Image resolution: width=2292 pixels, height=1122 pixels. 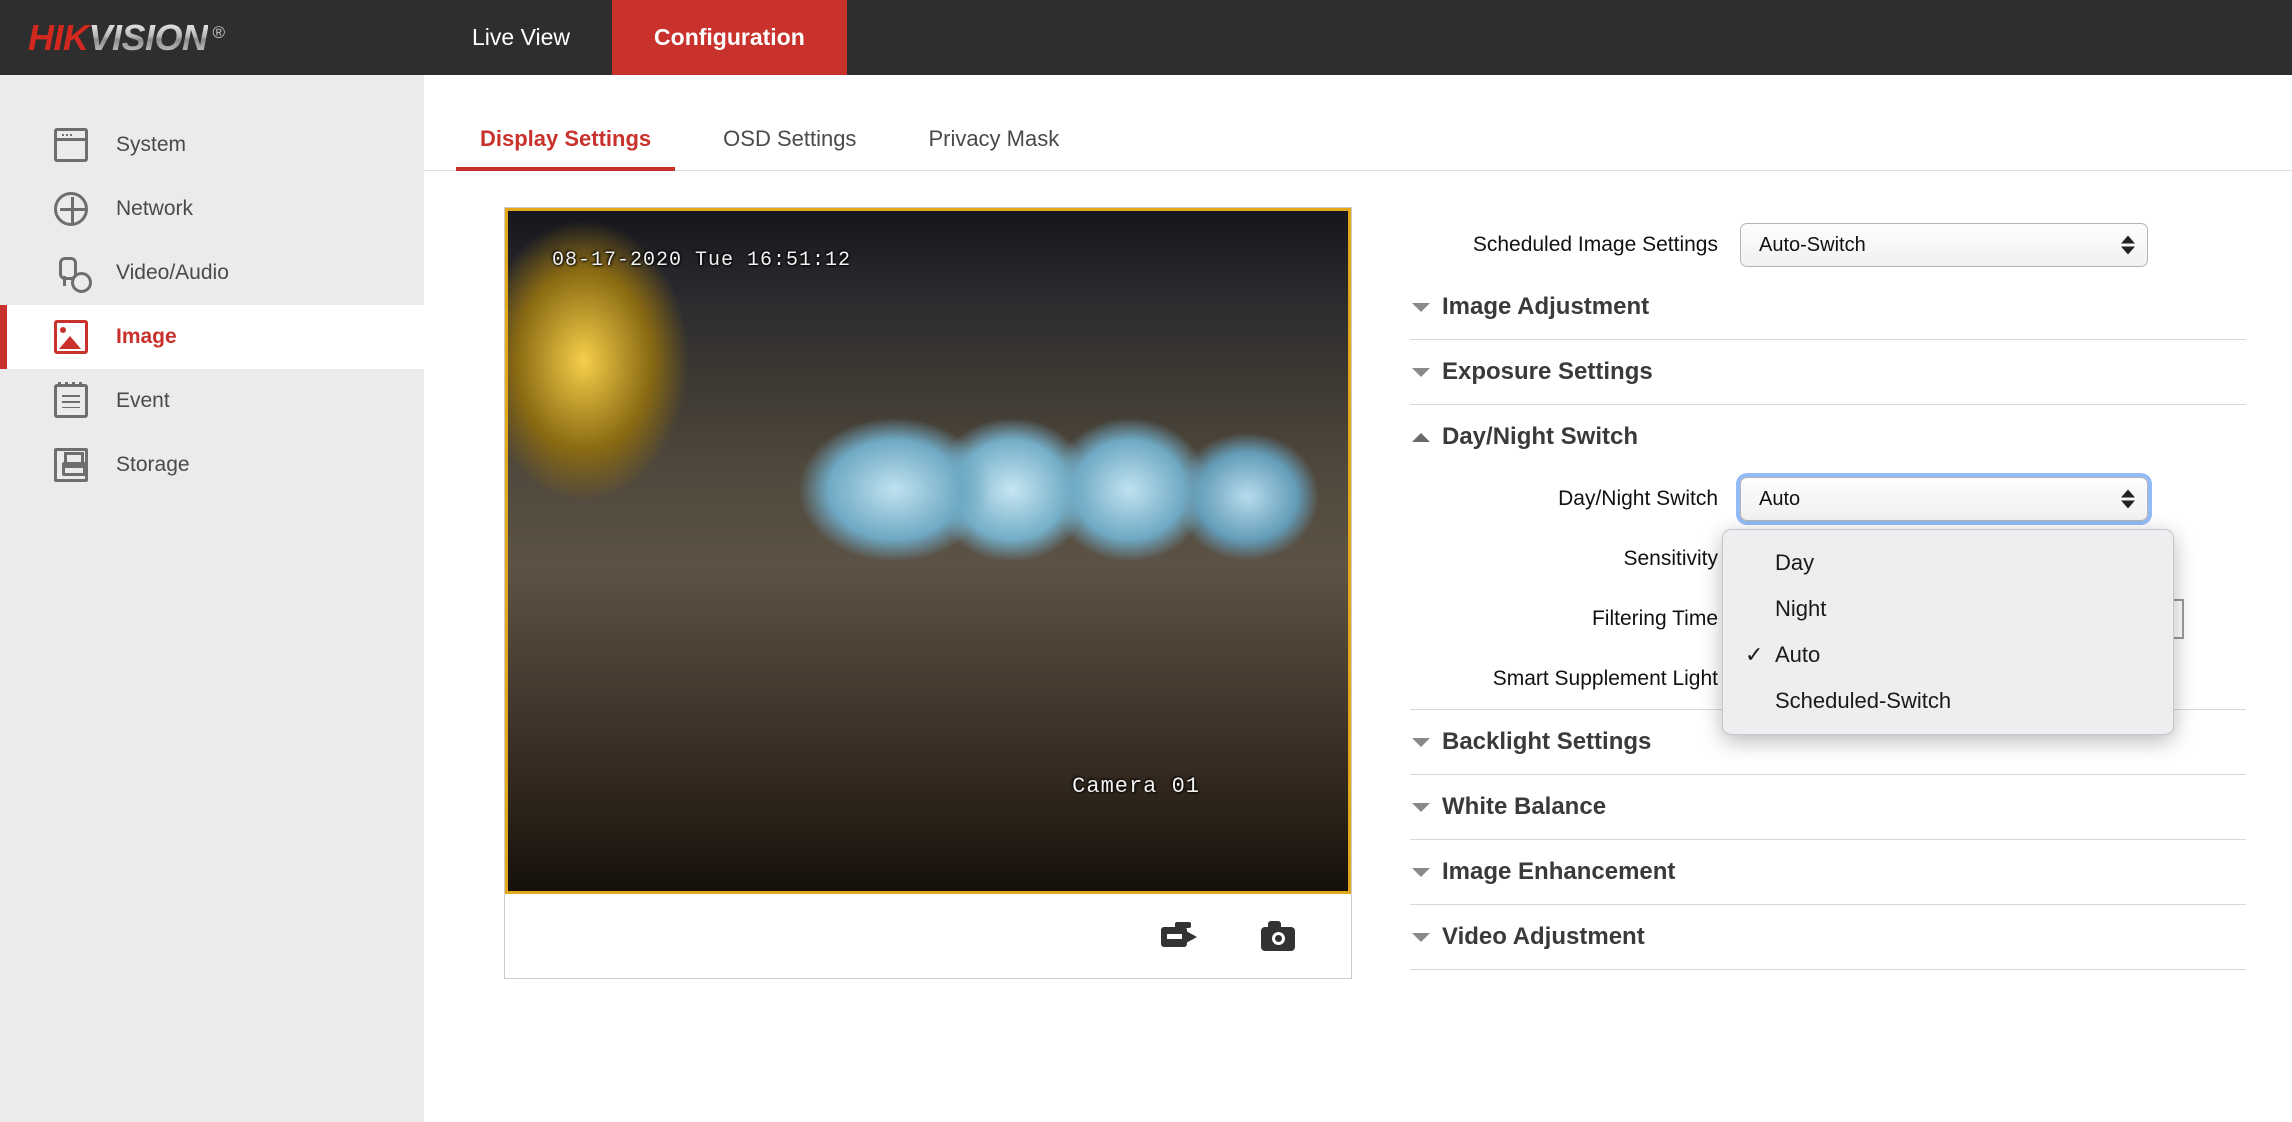 What do you see at coordinates (212, 401) in the screenshot?
I see `sidebar-item-event: Event` at bounding box center [212, 401].